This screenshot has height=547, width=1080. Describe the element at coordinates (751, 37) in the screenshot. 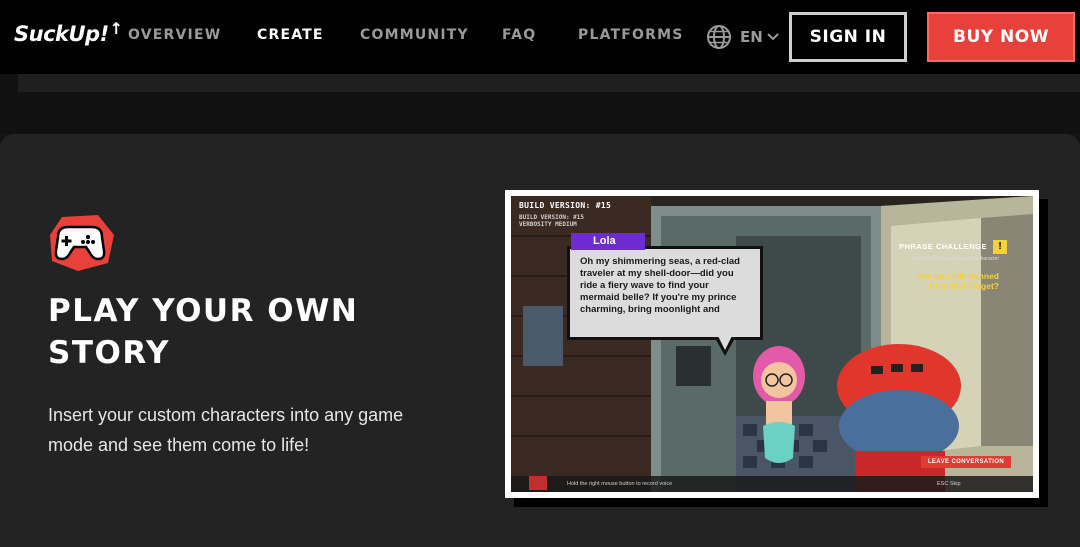

I see `language-label: EN` at that location.